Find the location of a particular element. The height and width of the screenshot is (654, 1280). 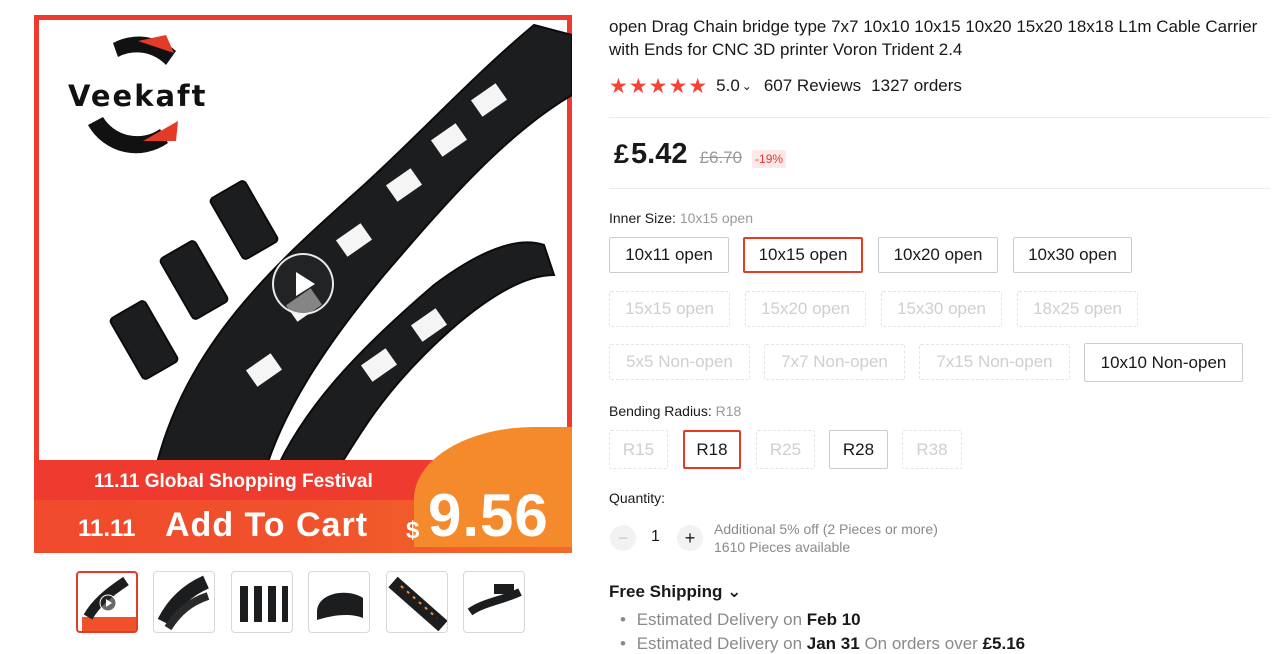

sku-option: R25 is located at coordinates (785, 449).